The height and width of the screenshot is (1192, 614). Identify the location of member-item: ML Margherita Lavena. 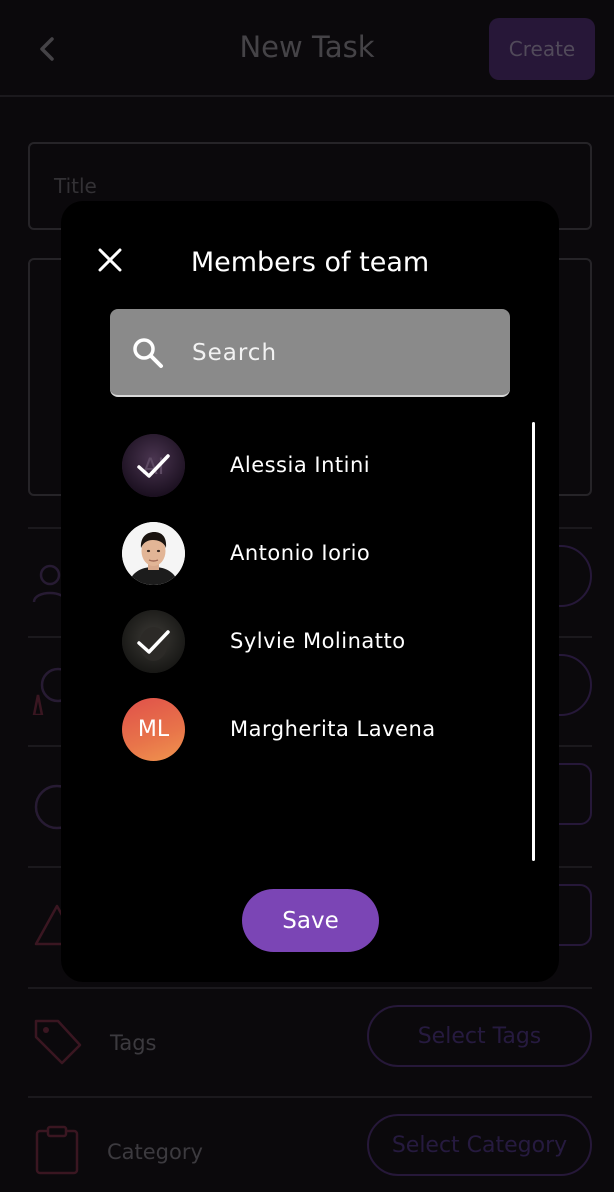
(322, 730).